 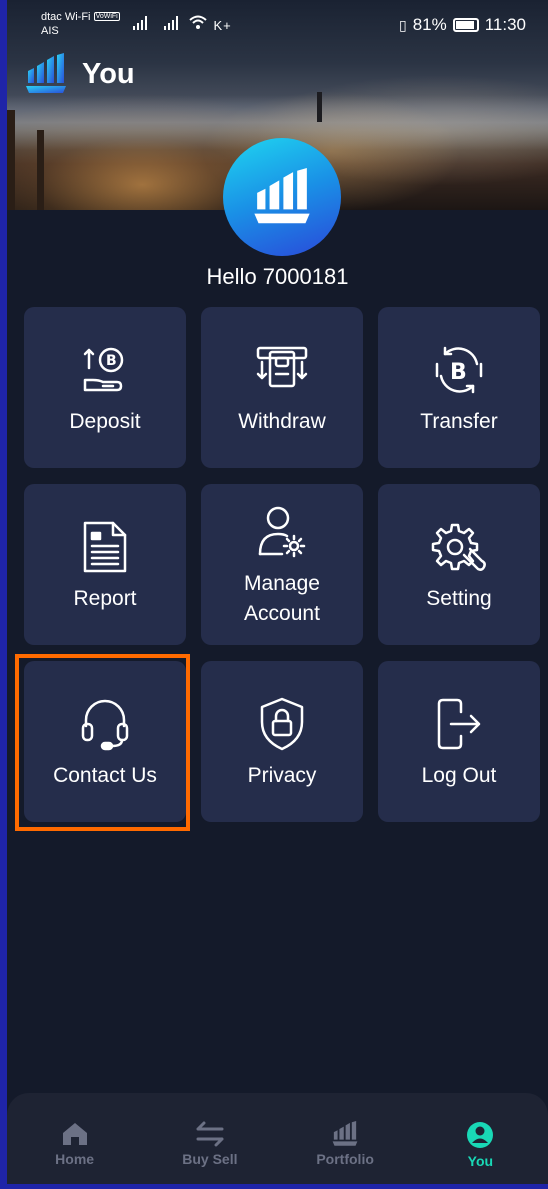 What do you see at coordinates (105, 547) in the screenshot?
I see `document-icon` at bounding box center [105, 547].